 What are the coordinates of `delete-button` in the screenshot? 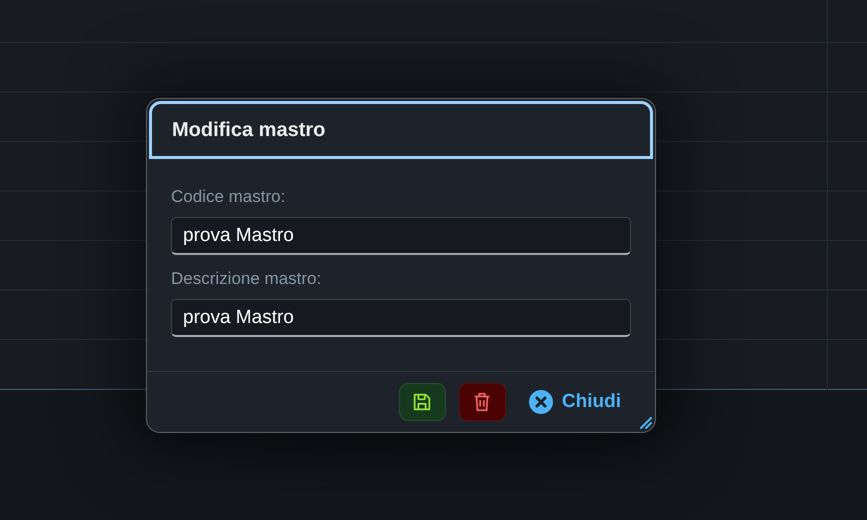 It's located at (482, 402).